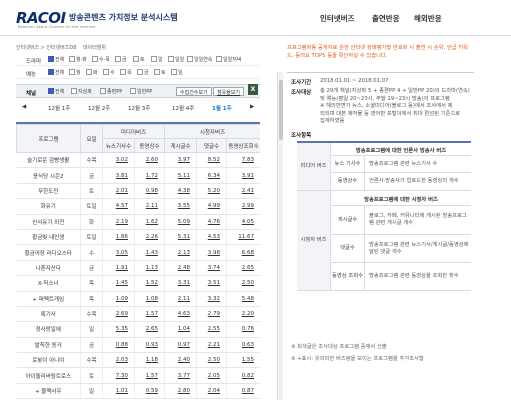  Describe the element at coordinates (149, 175) in the screenshot. I see `metric-value: 1.72` at that location.